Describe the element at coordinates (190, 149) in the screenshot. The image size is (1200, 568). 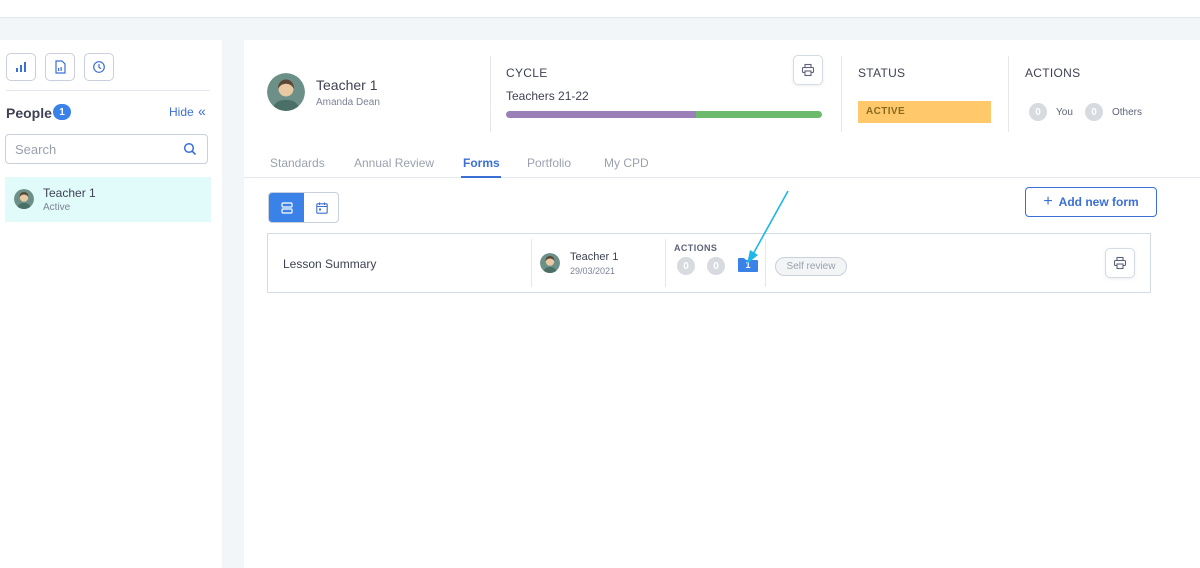
I see `search-icon` at that location.